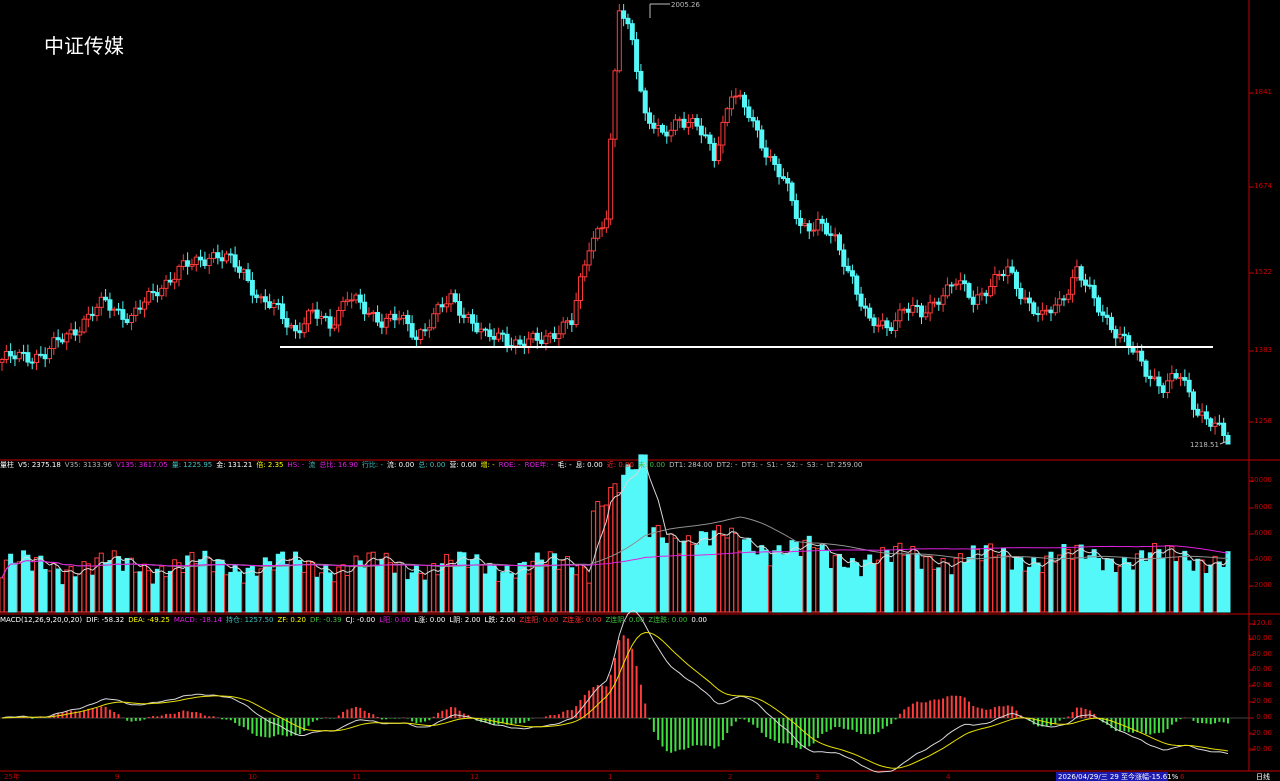 The width and height of the screenshot is (1280, 781). What do you see at coordinates (1263, 350) in the screenshot?
I see `price-tick: 1383` at bounding box center [1263, 350].